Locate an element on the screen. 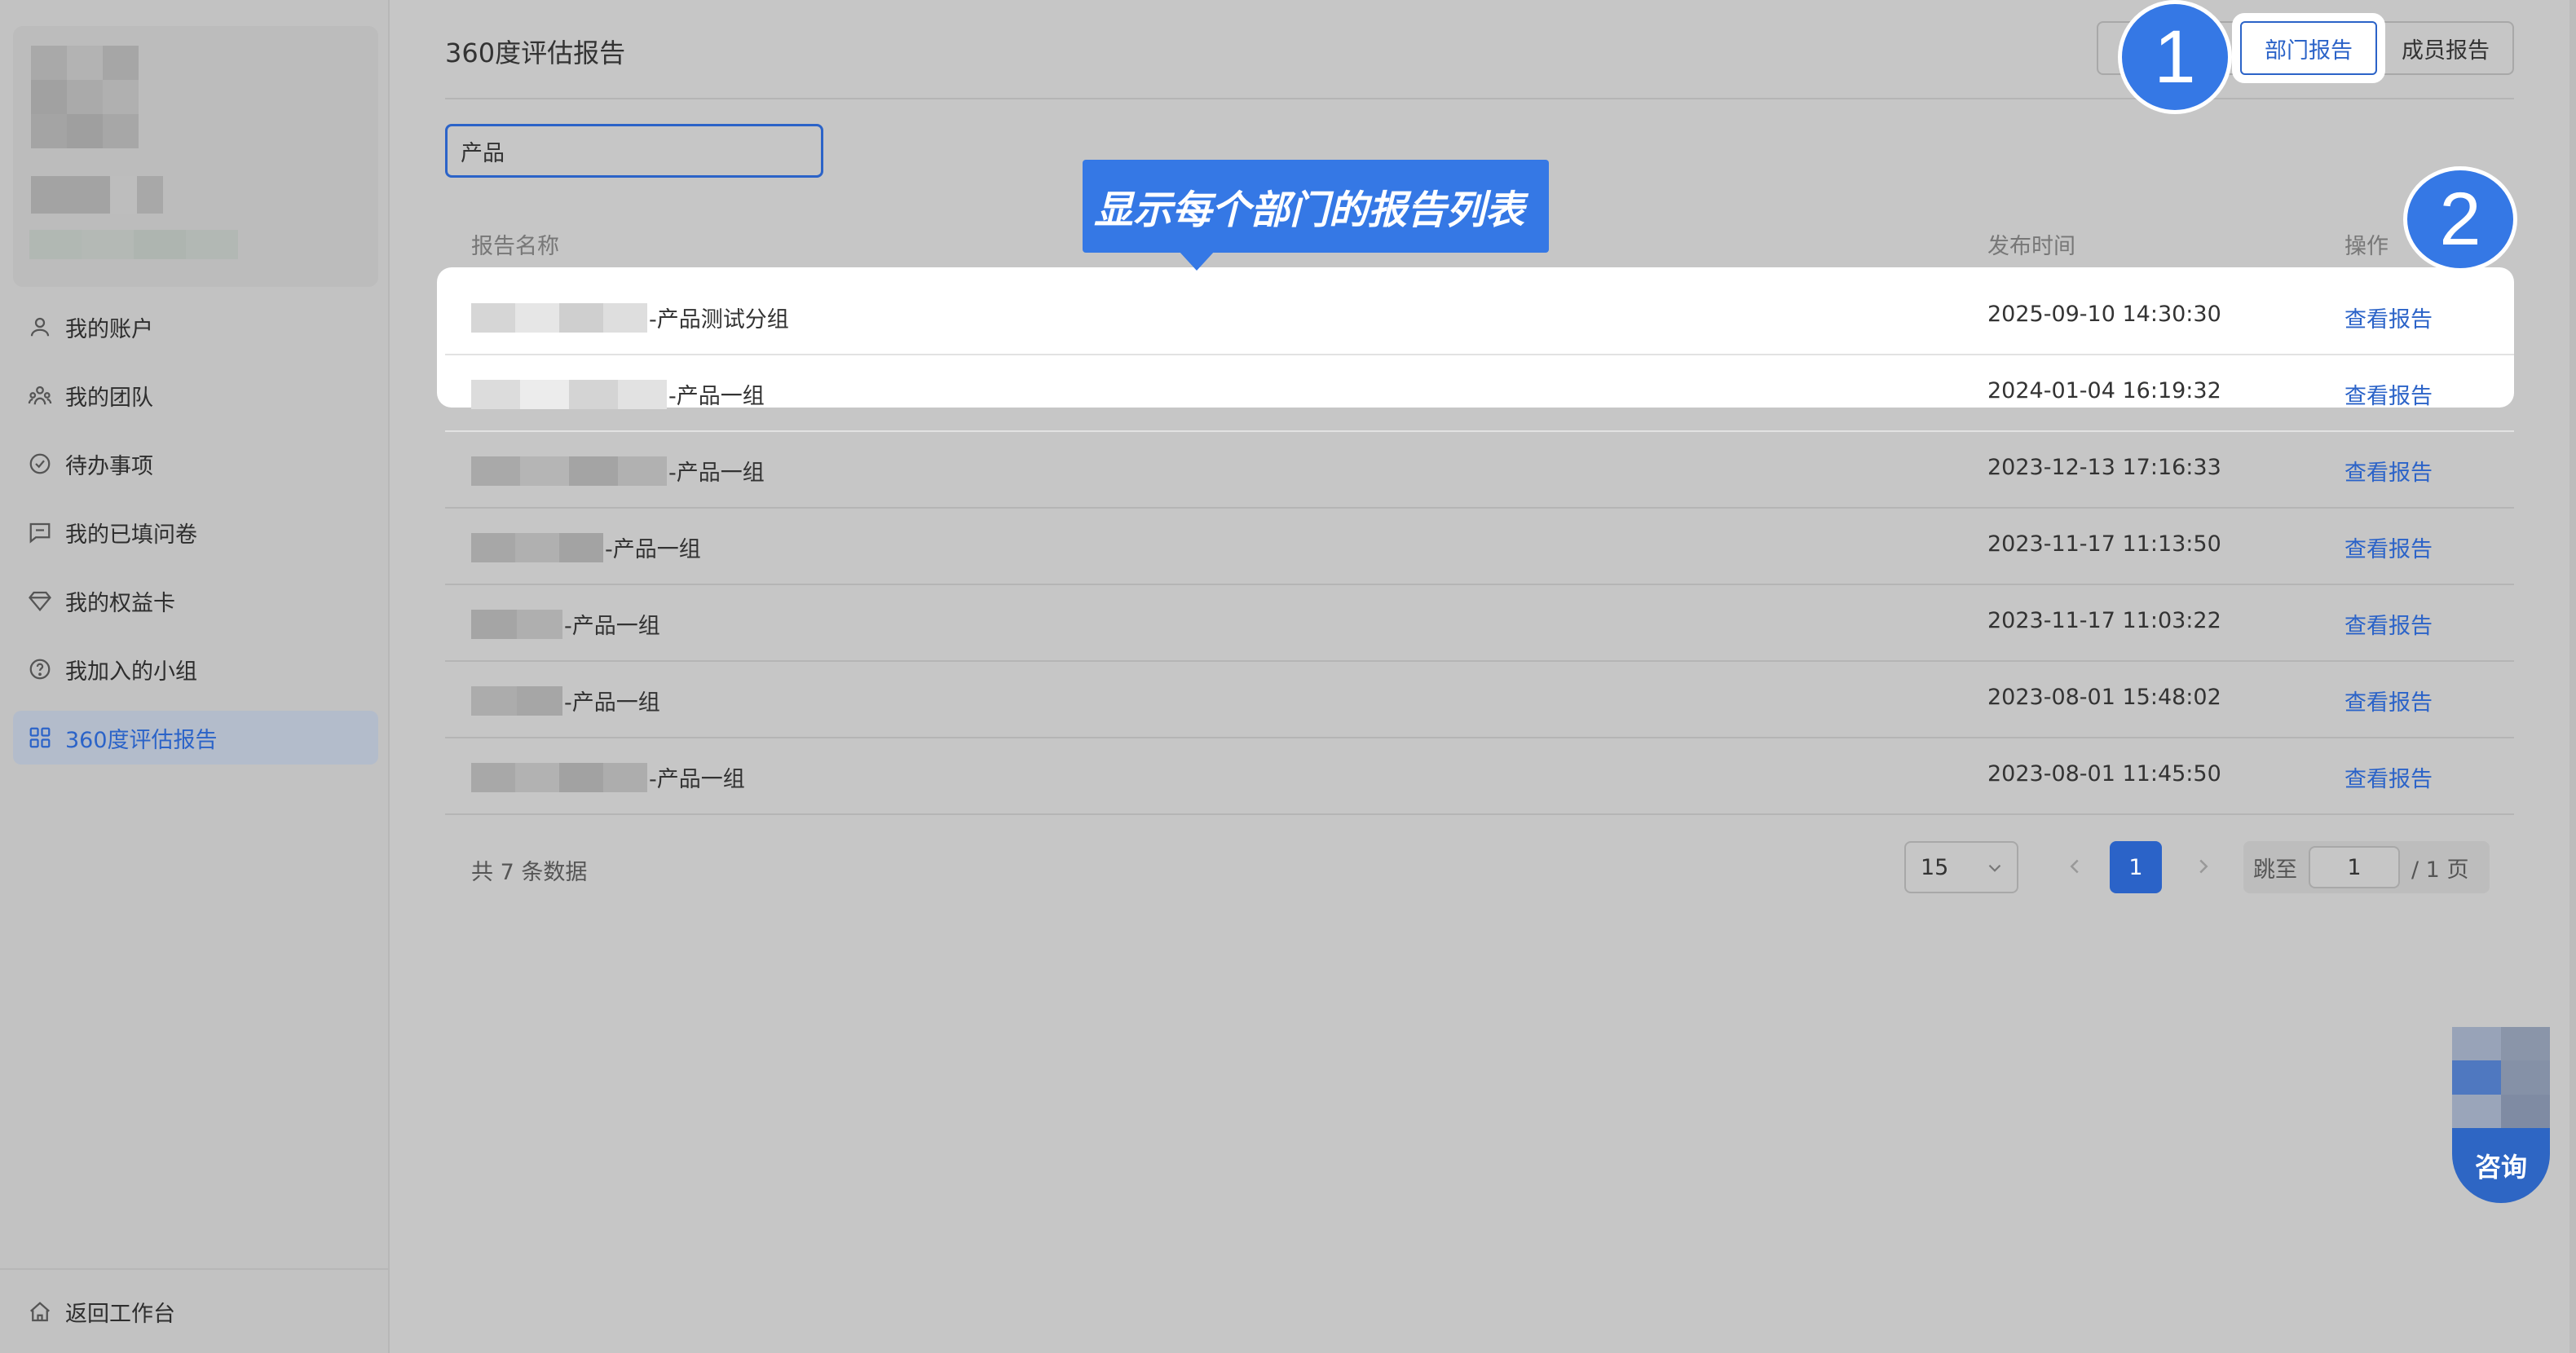  check-circle-icon is located at coordinates (40, 464).